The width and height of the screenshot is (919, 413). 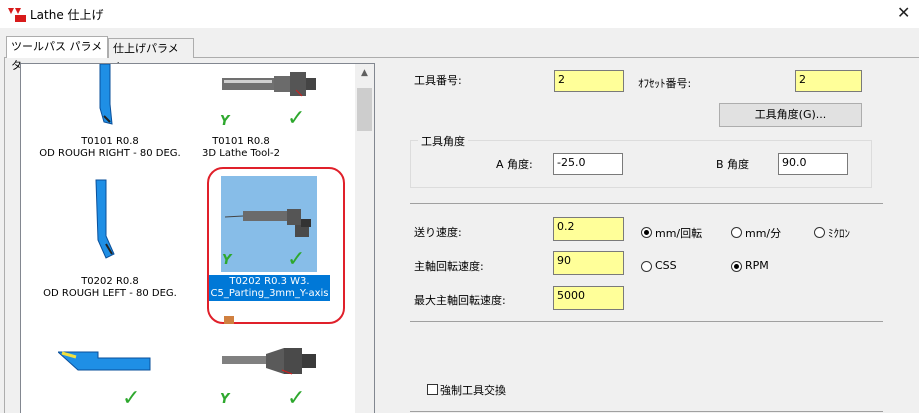 What do you see at coordinates (272, 361) in the screenshot?
I see `tool-boring-icon` at bounding box center [272, 361].